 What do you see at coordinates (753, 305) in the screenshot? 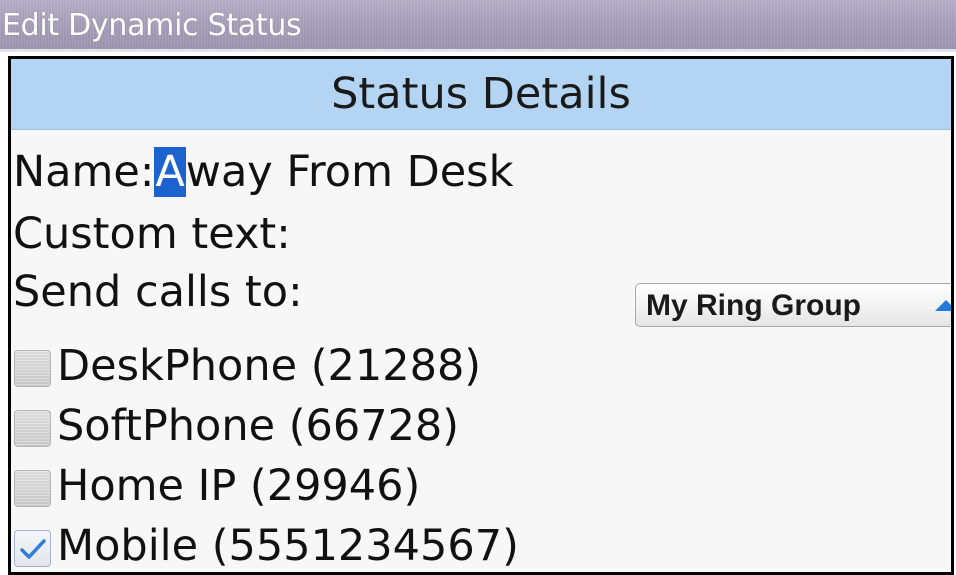
I see `send-calls-selected-value: My Ring Group` at bounding box center [753, 305].